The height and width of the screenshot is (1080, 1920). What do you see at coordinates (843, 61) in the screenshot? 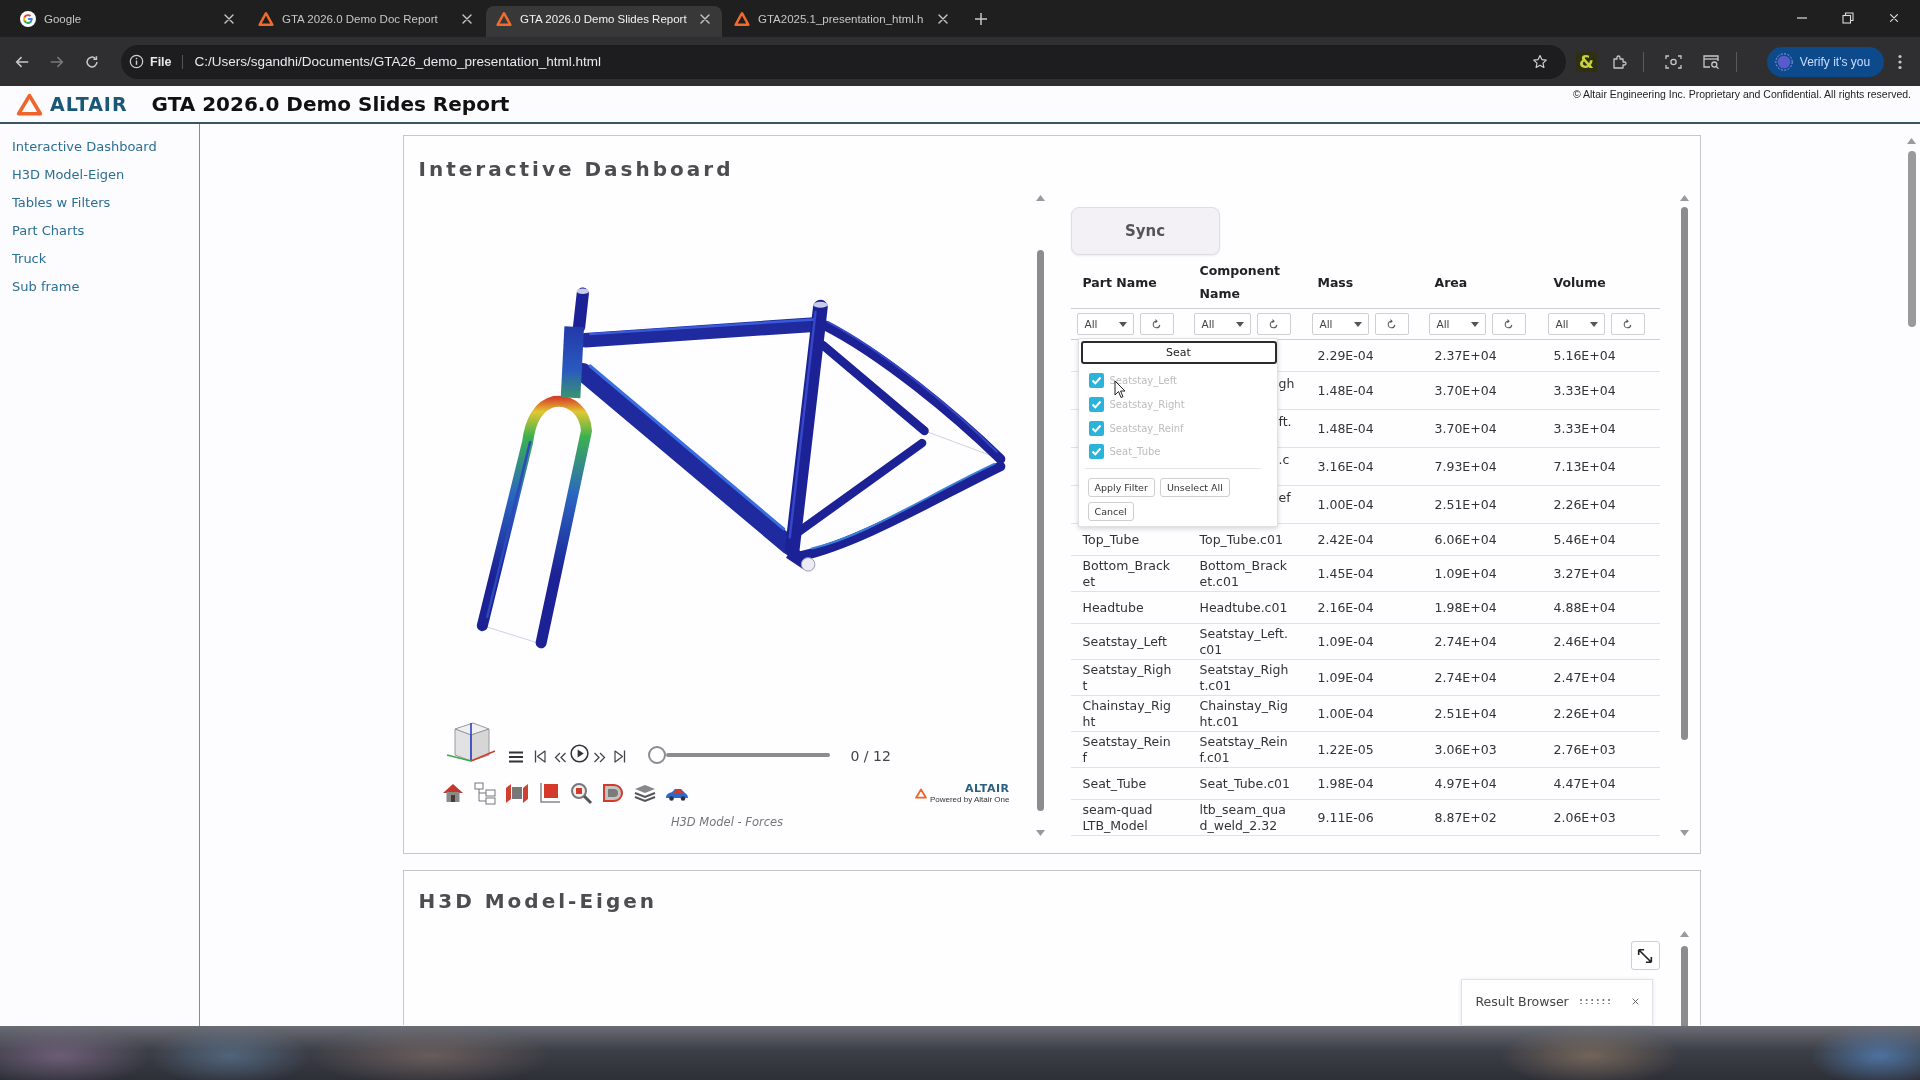
I see `address-bar: File C:/Users/sgandhi/Documents/GTA26_demo_presentation_html.html` at bounding box center [843, 61].